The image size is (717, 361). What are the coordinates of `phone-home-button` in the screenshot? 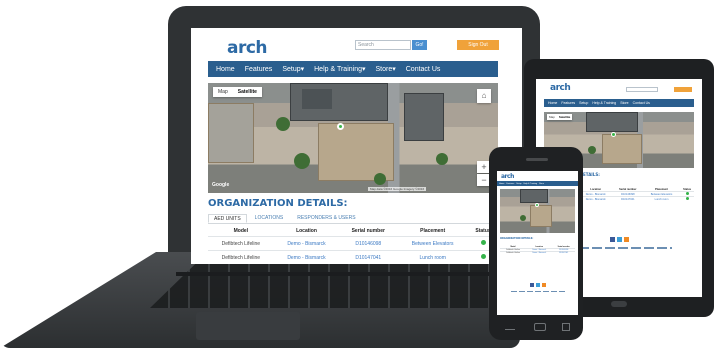 It's located at (540, 327).